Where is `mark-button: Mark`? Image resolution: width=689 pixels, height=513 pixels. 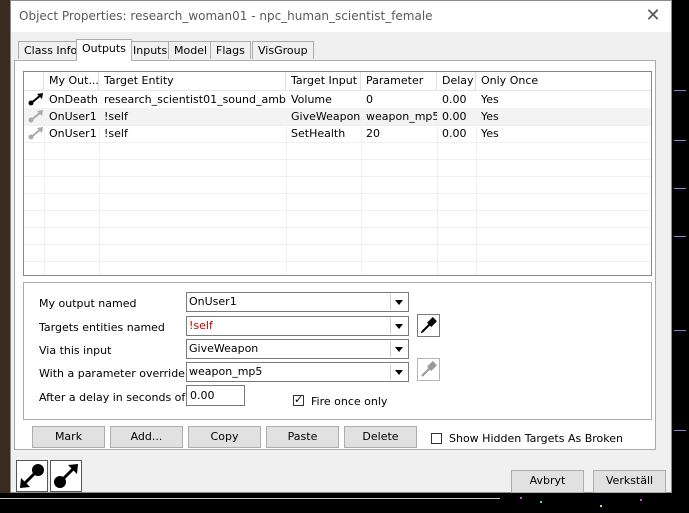 mark-button: Mark is located at coordinates (68, 437).